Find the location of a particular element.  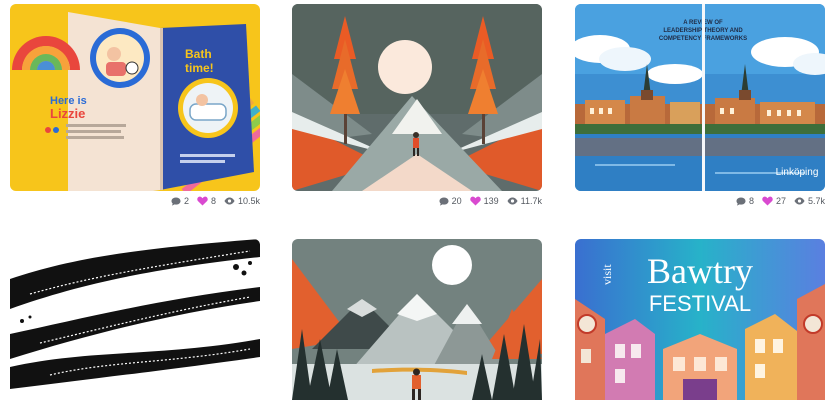

likes-stat: 139 is located at coordinates (484, 201).